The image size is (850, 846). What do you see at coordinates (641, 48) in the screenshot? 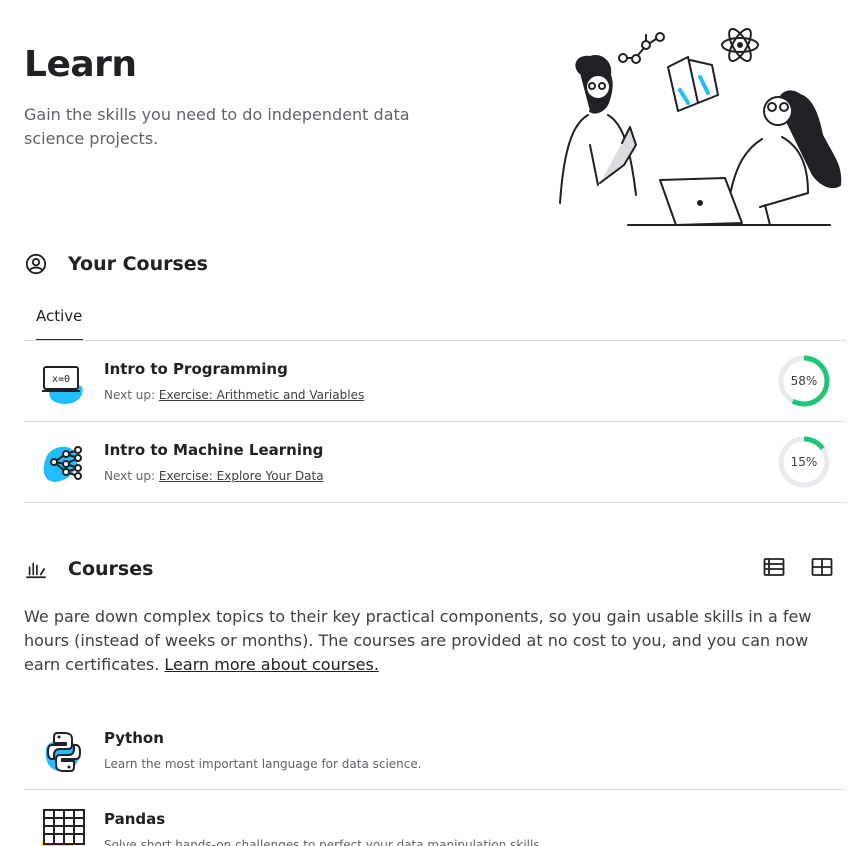
I see `molecule-icon` at bounding box center [641, 48].